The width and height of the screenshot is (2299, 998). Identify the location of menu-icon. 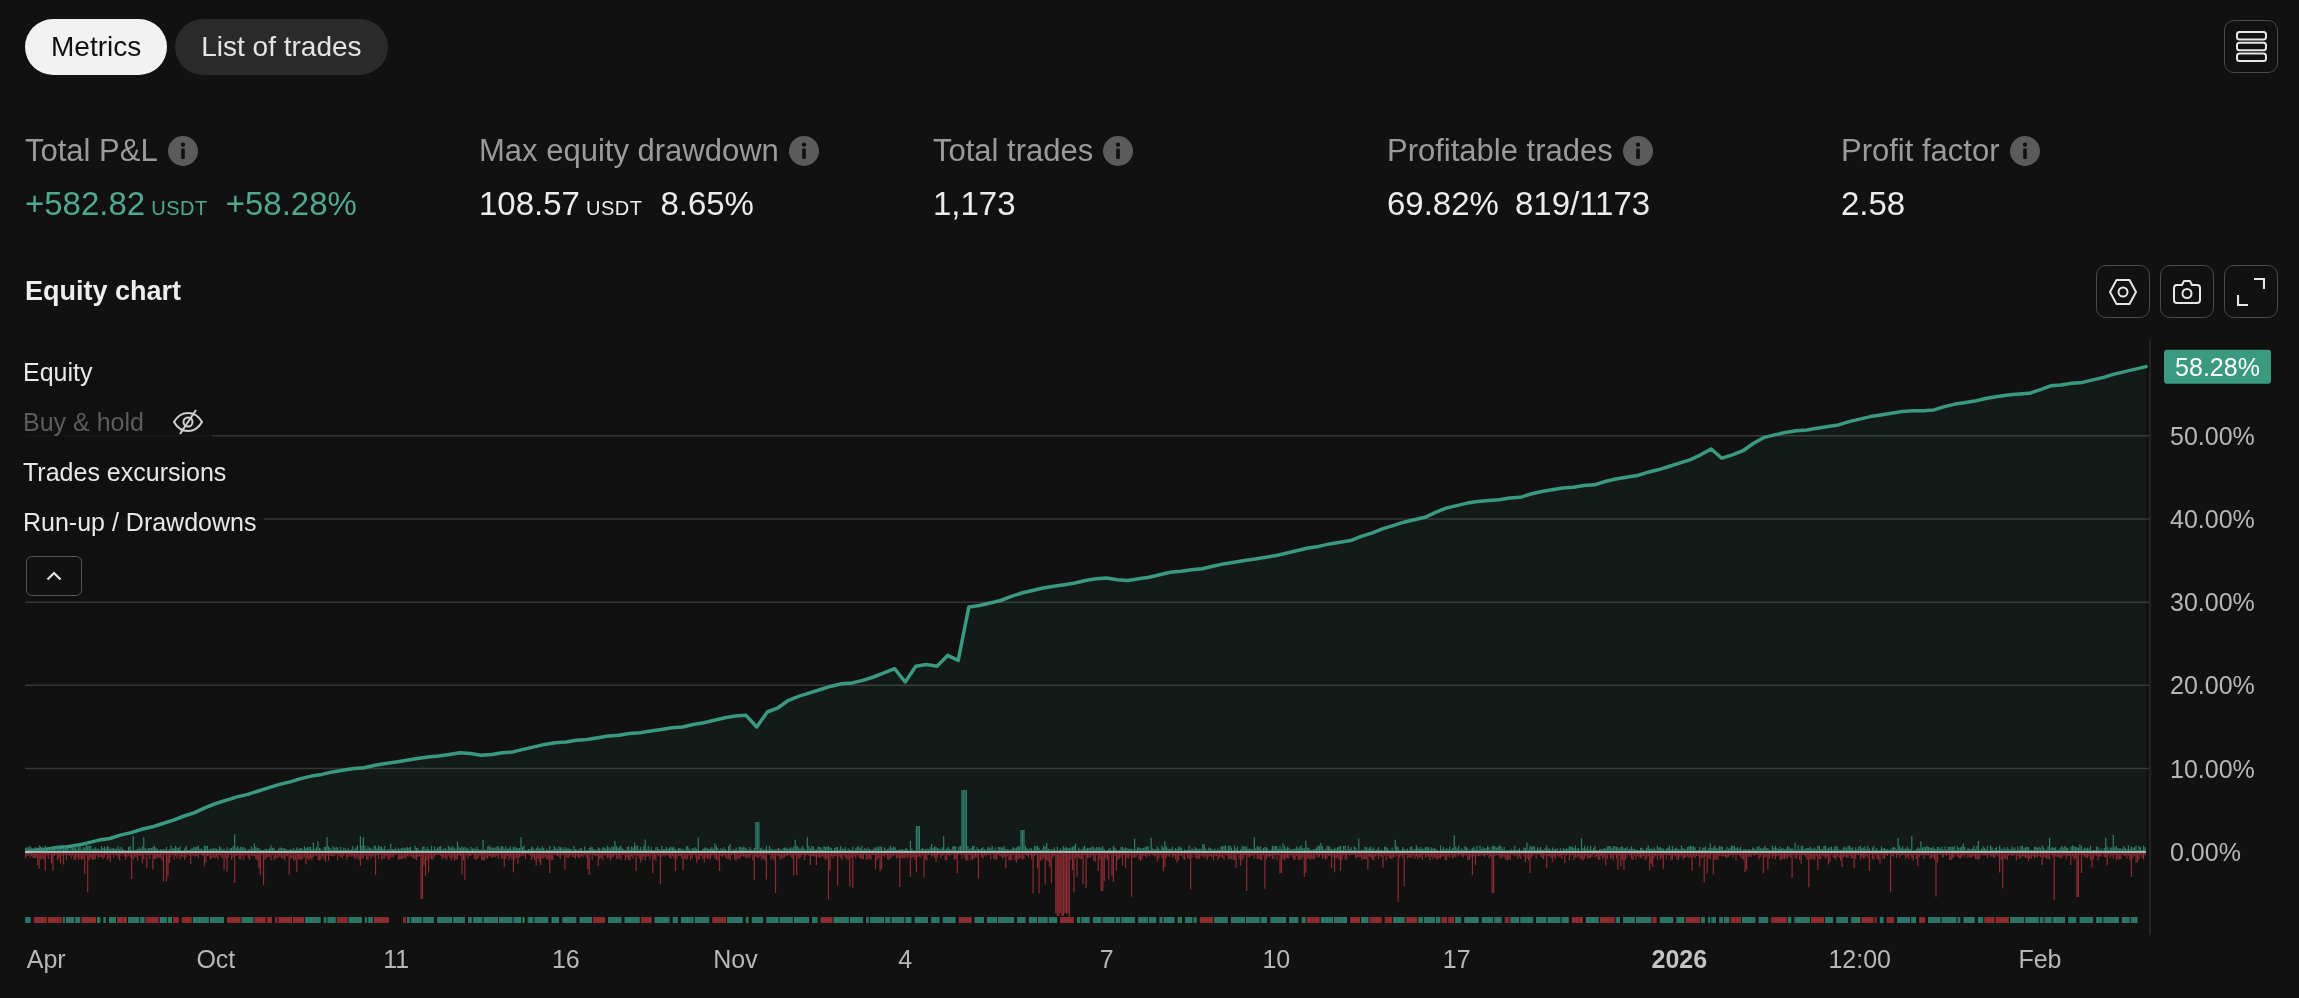
(2251, 46).